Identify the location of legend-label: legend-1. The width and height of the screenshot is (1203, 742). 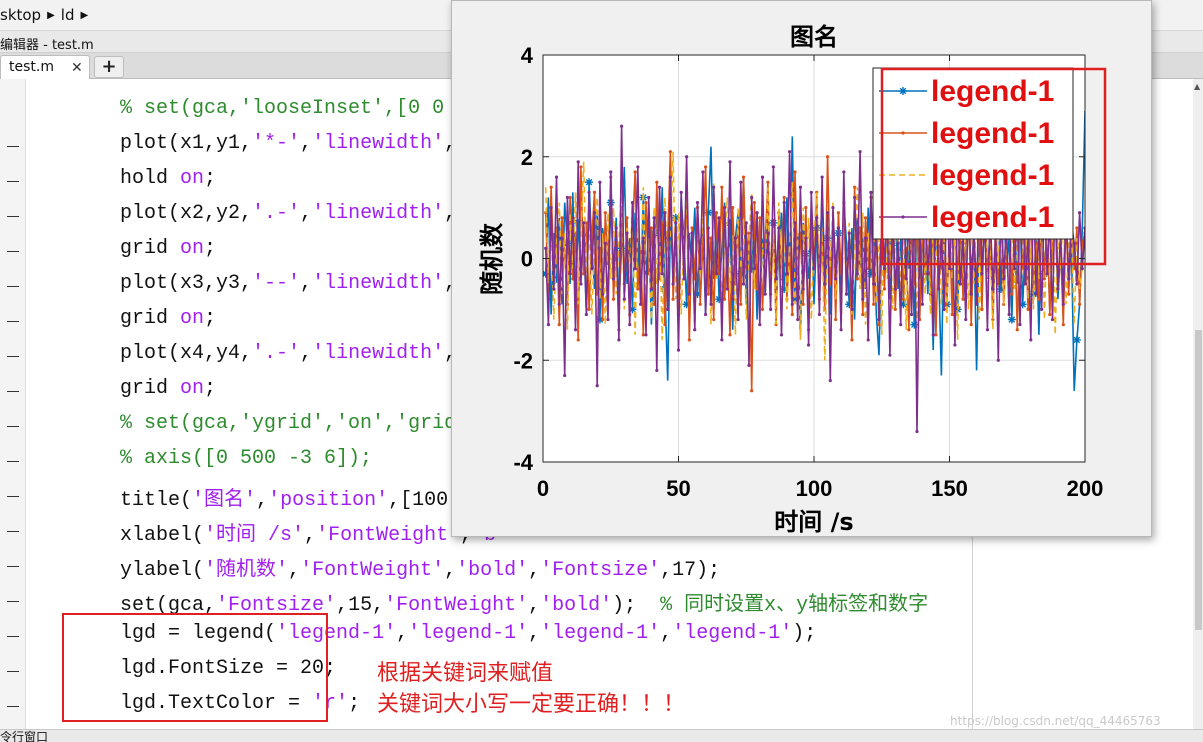
(992, 133).